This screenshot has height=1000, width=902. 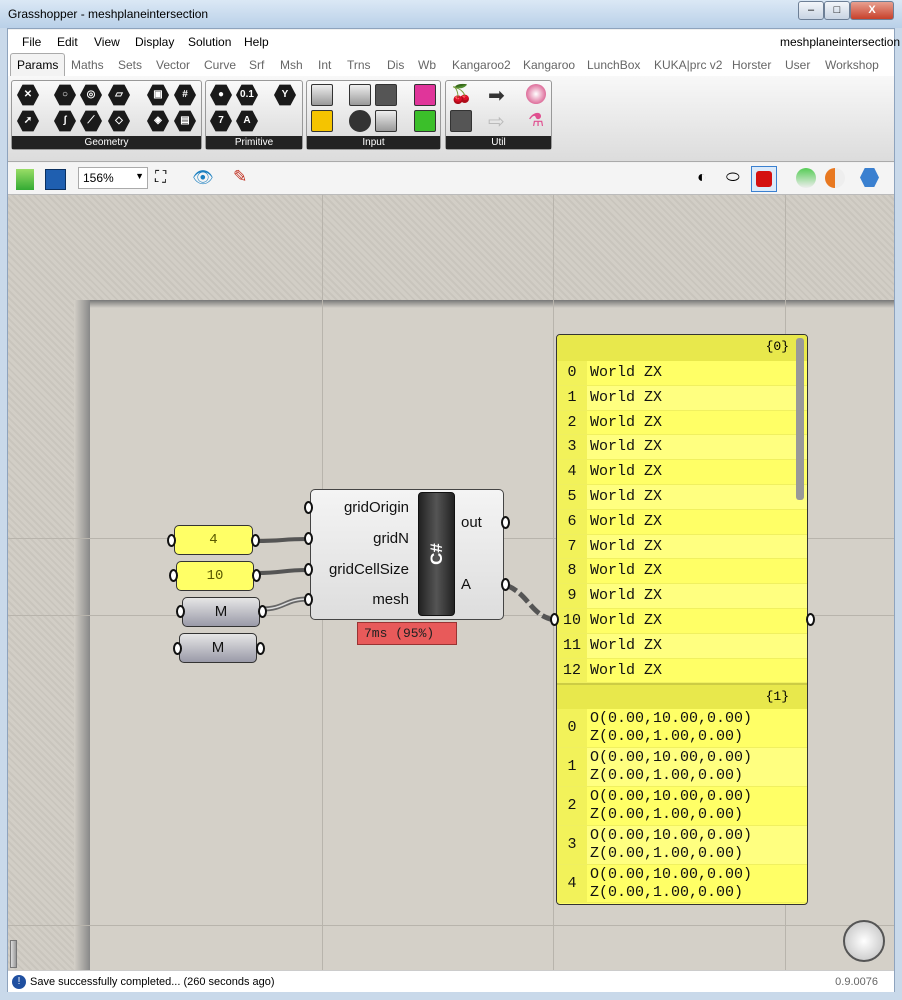 What do you see at coordinates (682, 373) in the screenshot?
I see `panel-row: 0 World ZX` at bounding box center [682, 373].